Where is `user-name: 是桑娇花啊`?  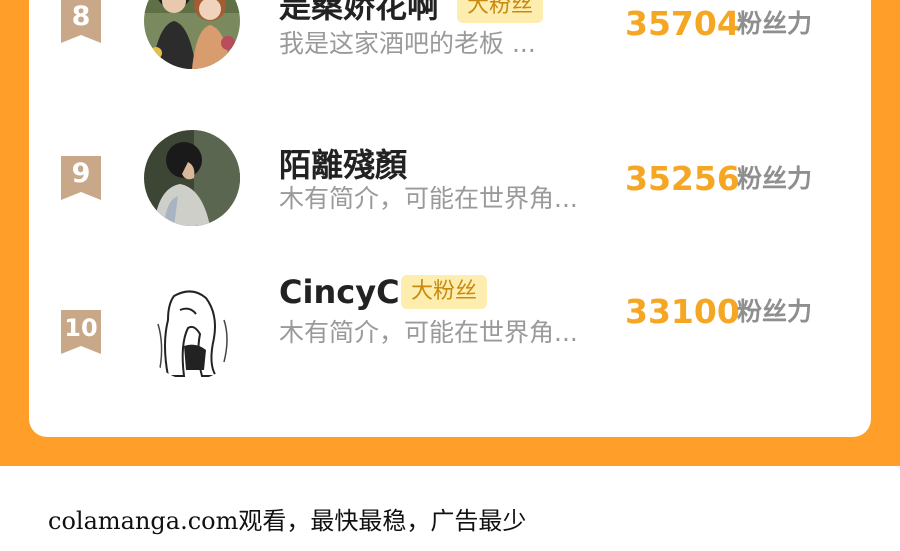
user-name: 是桑娇花啊 is located at coordinates (359, 13).